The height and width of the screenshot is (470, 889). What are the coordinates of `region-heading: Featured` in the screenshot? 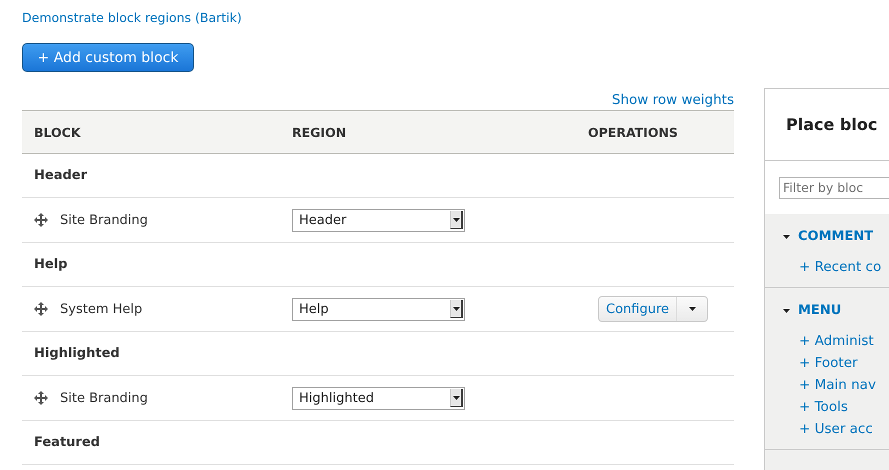 It's located at (66, 442).